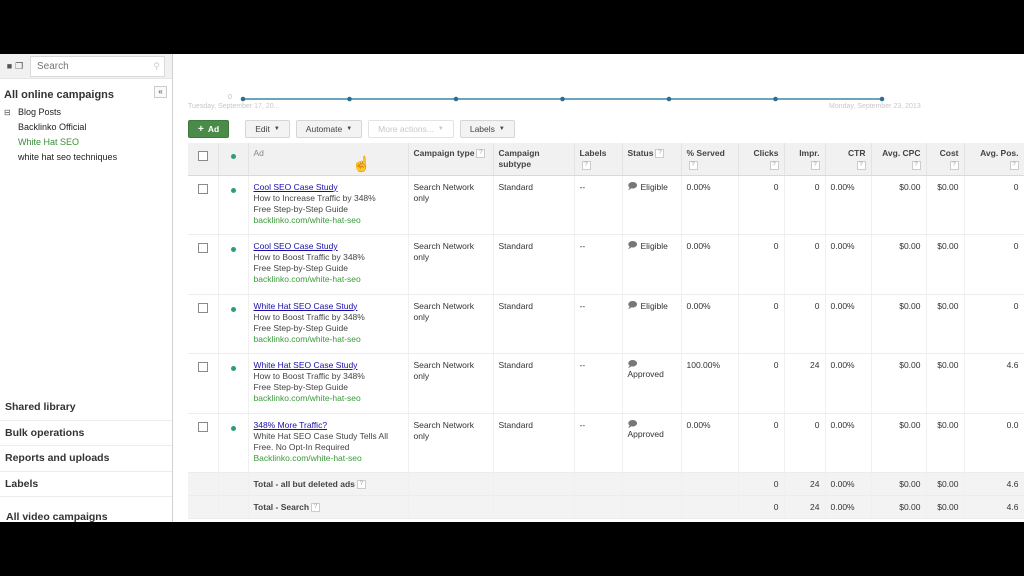 Image resolution: width=1024 pixels, height=576 pixels. I want to click on header-label: Impr., so click(809, 153).